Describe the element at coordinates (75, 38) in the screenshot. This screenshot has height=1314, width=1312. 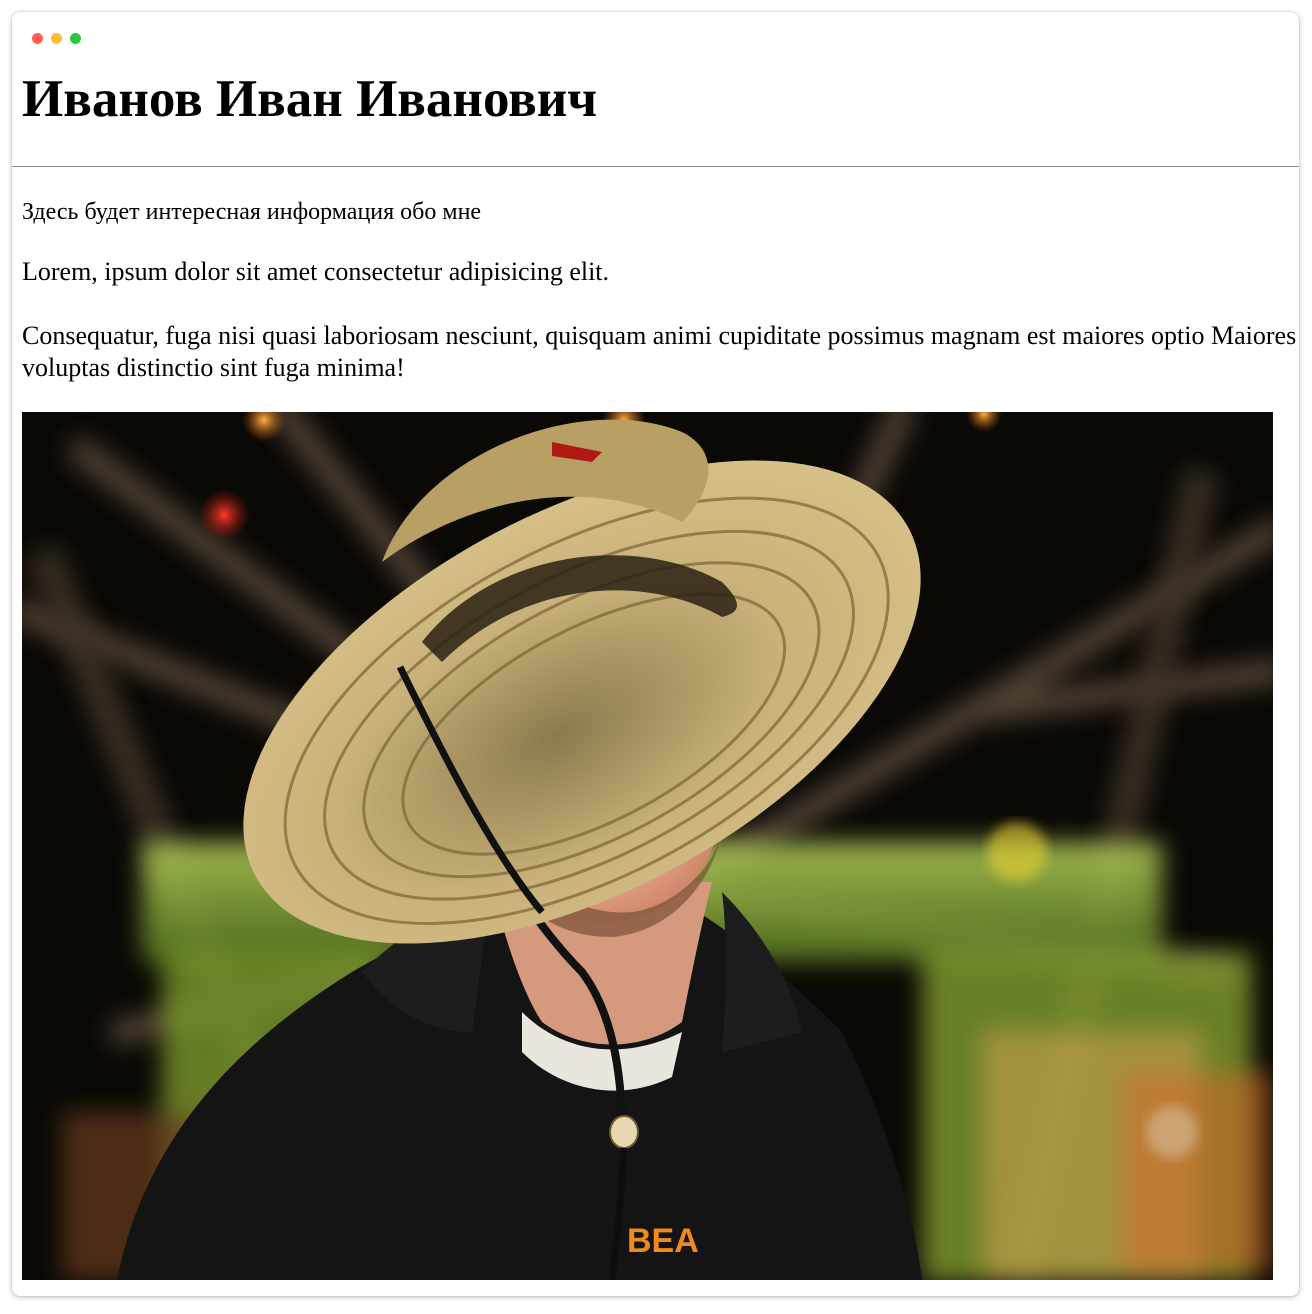
I see `maximize-window-icon` at that location.